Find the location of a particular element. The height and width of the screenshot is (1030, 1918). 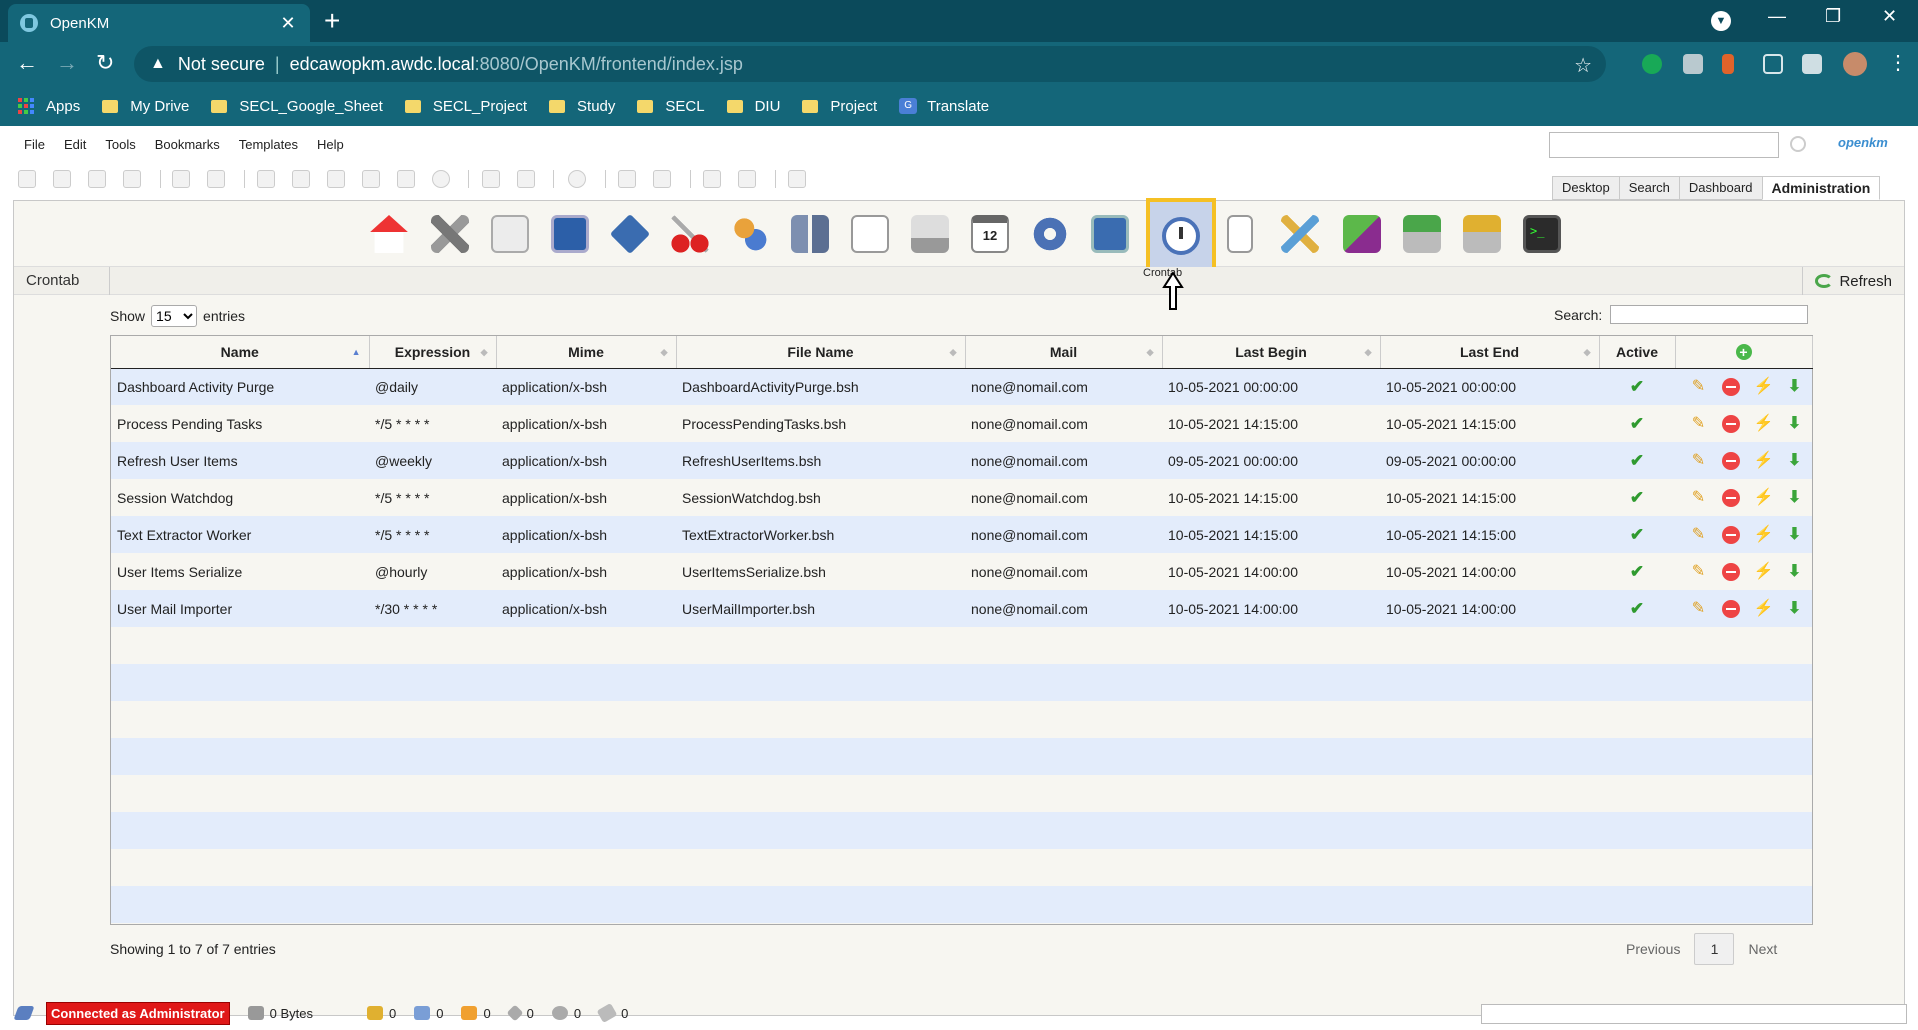

bookmark-secl-project: SECL_Project is located at coordinates (465, 106).